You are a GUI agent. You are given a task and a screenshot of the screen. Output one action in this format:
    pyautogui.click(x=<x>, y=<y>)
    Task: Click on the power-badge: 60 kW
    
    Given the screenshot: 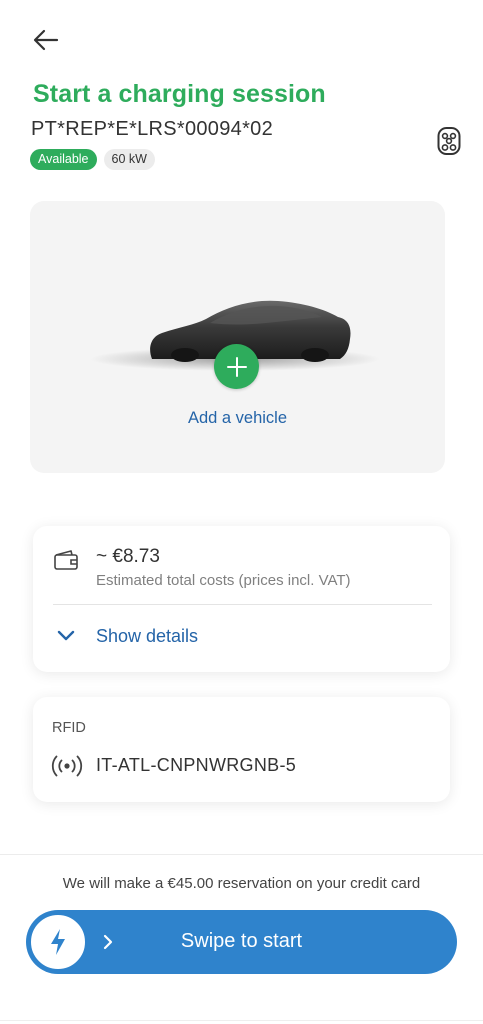 What is the action you would take?
    pyautogui.click(x=129, y=159)
    